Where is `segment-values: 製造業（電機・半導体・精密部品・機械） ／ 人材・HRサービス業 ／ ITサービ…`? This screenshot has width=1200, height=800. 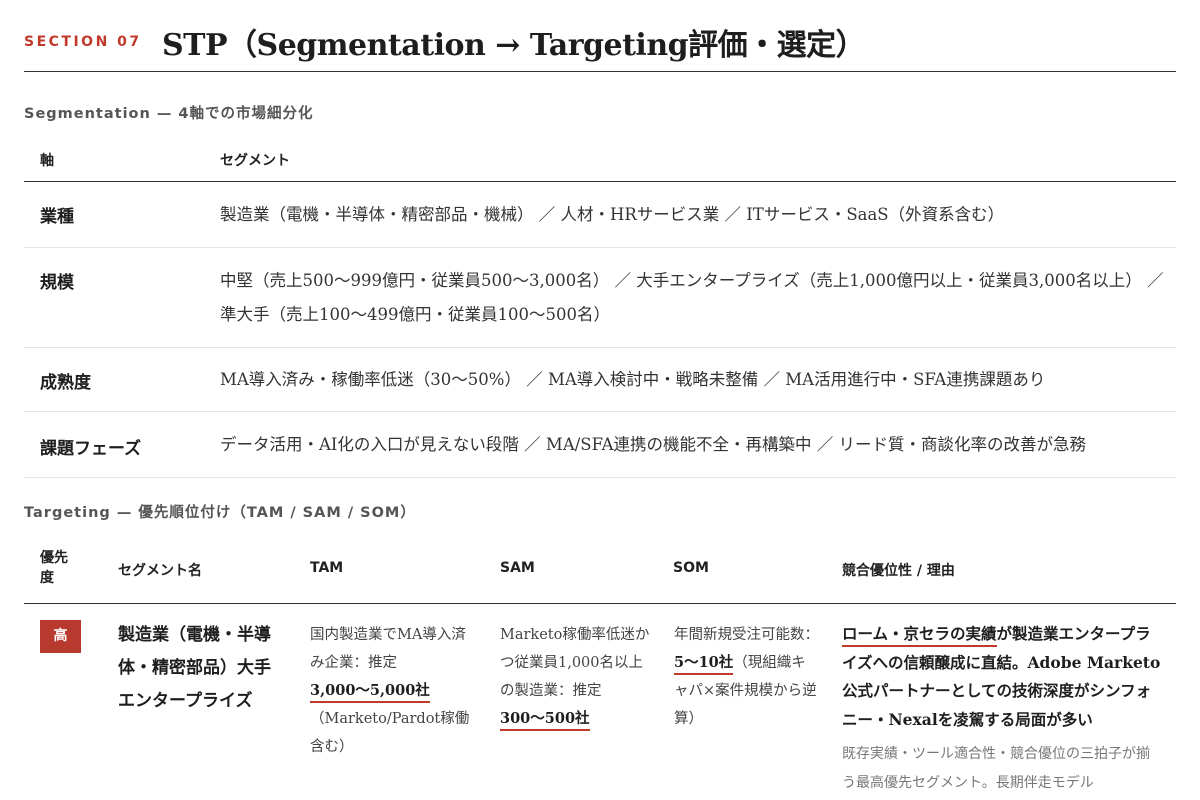 segment-values: 製造業（電機・半導体・精密部品・機械） ／ 人材・HRサービス業 ／ ITサービ… is located at coordinates (612, 214).